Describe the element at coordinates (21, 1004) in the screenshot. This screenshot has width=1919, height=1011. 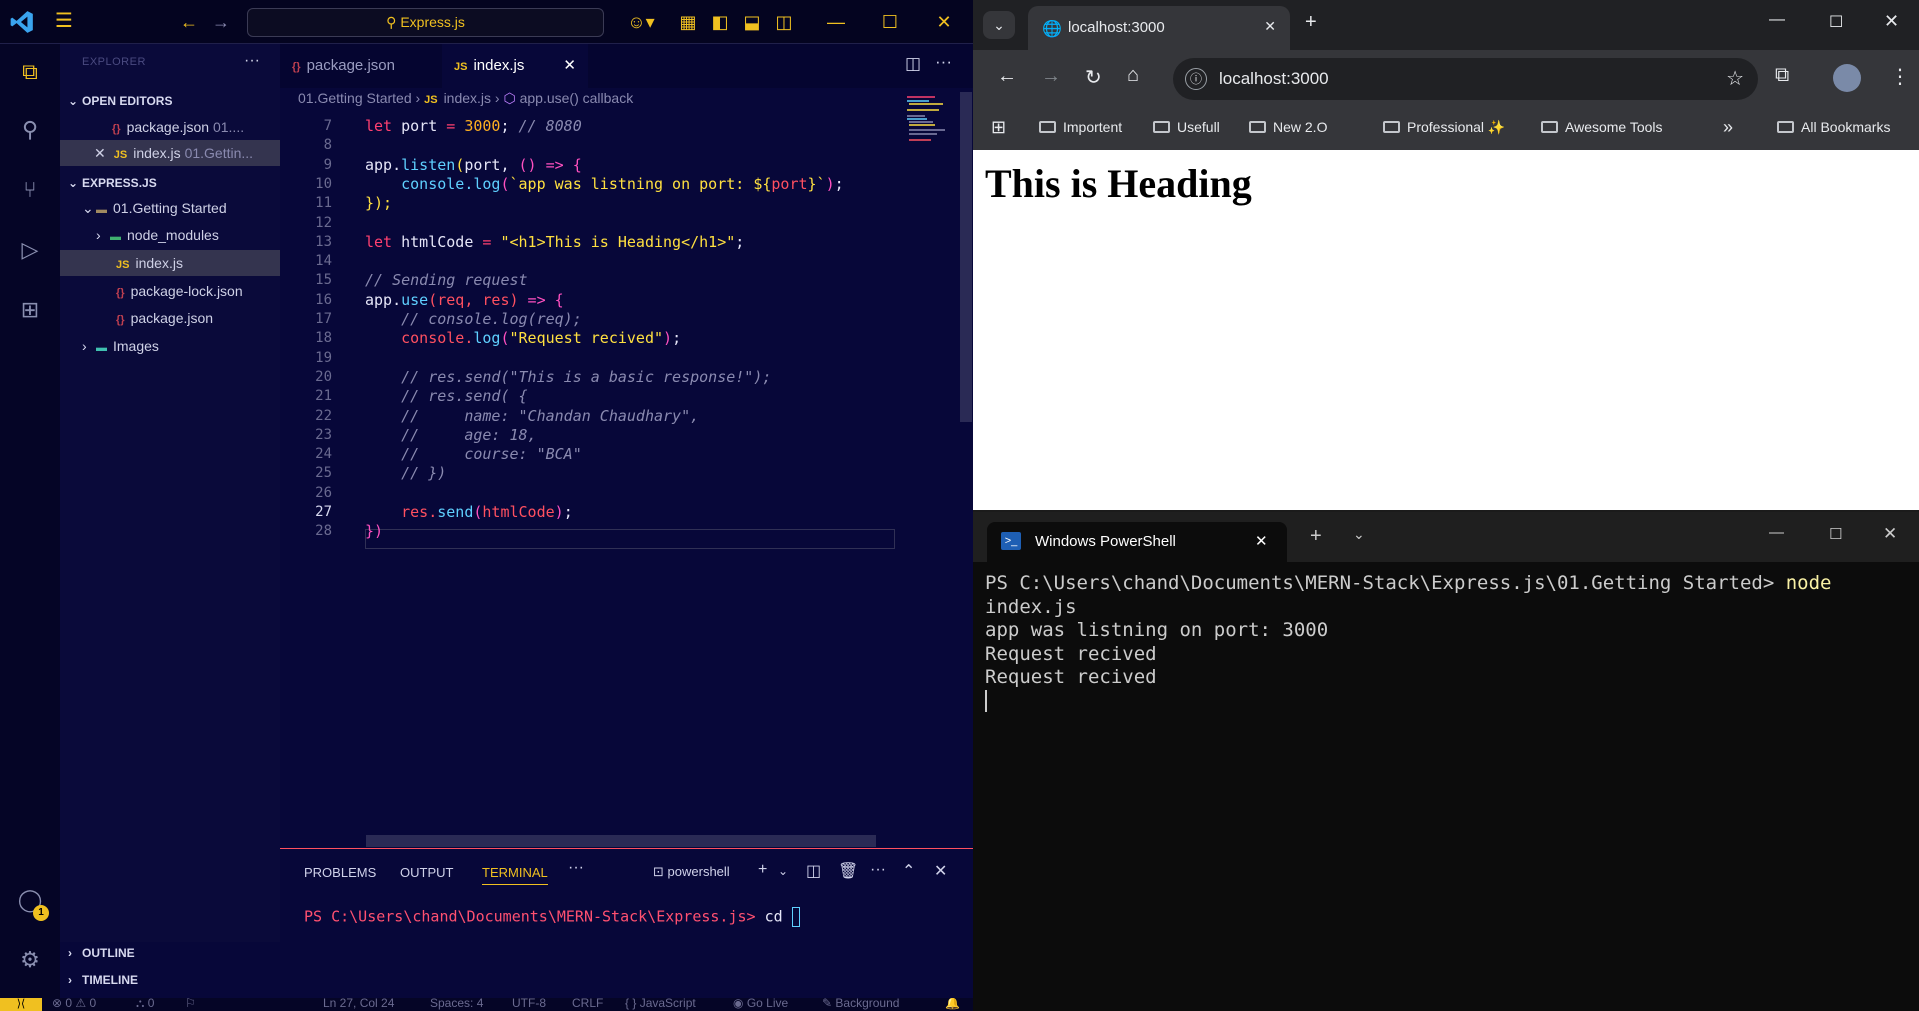
I see `remote-icon: ⟩⟨` at that location.